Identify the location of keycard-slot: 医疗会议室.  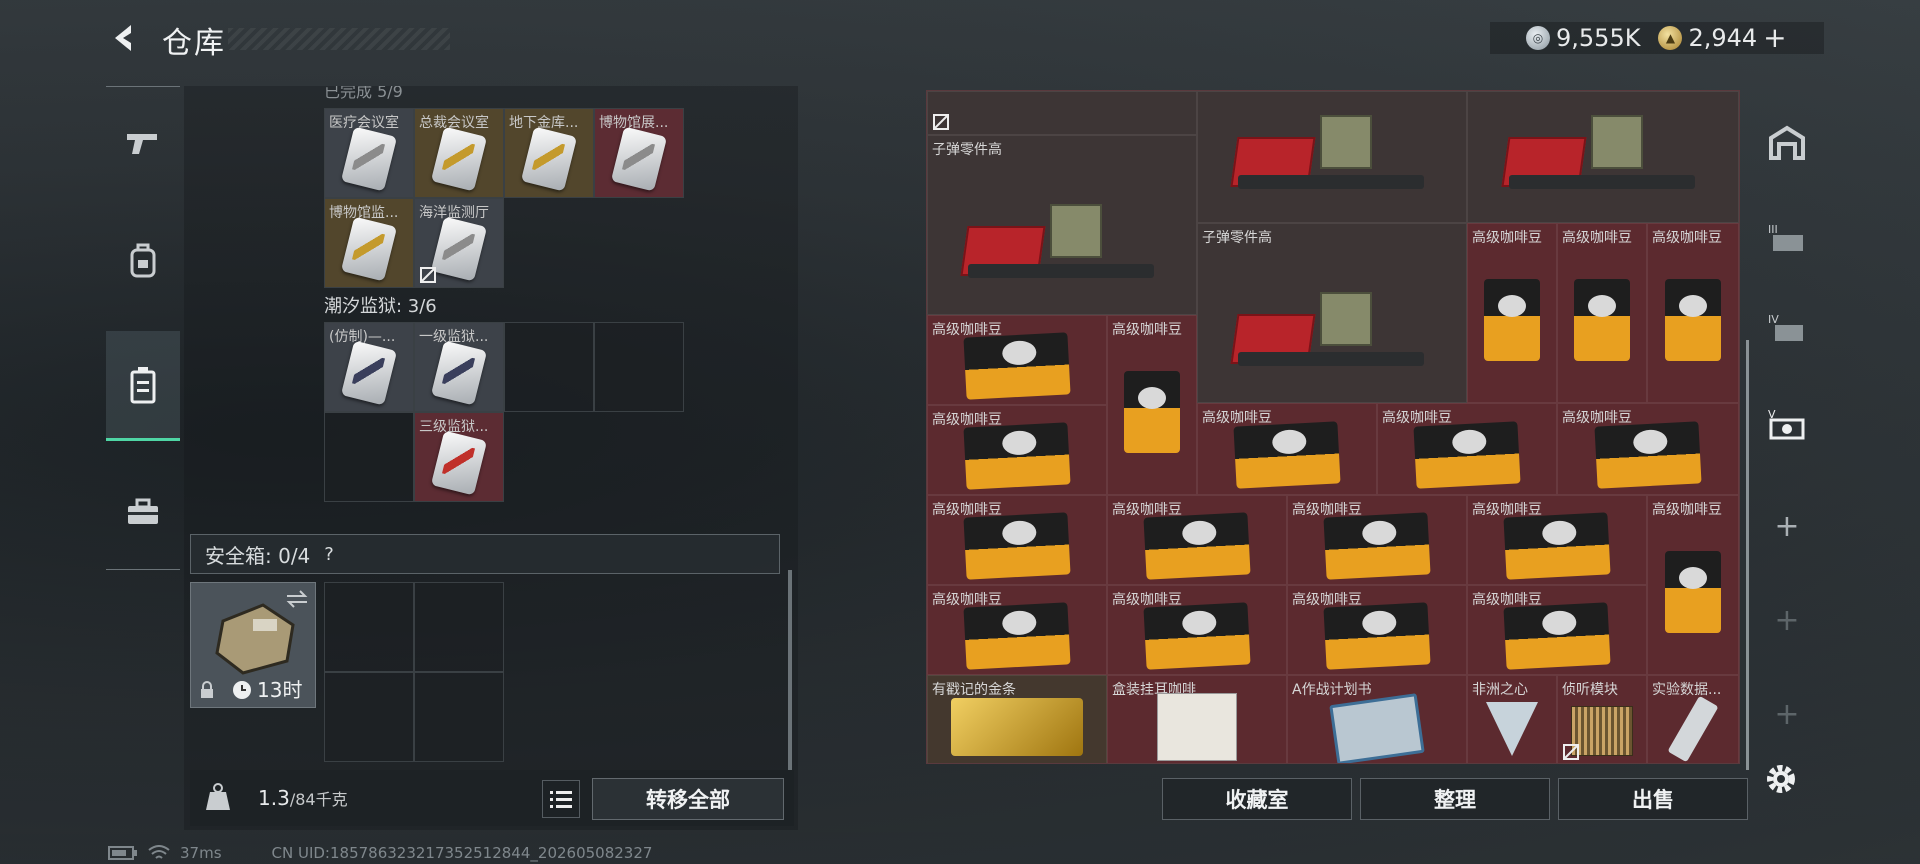
(369, 153).